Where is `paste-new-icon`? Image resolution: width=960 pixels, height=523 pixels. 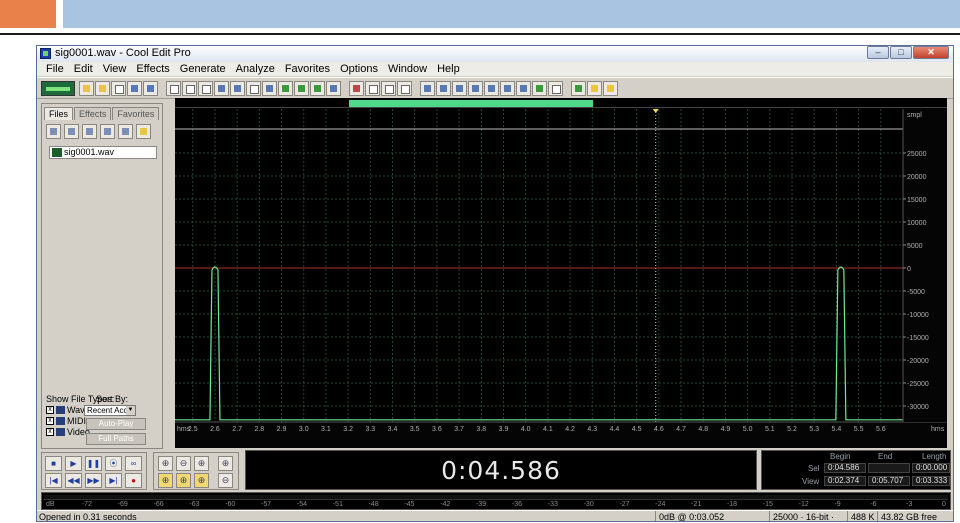 paste-new-icon is located at coordinates (285, 88).